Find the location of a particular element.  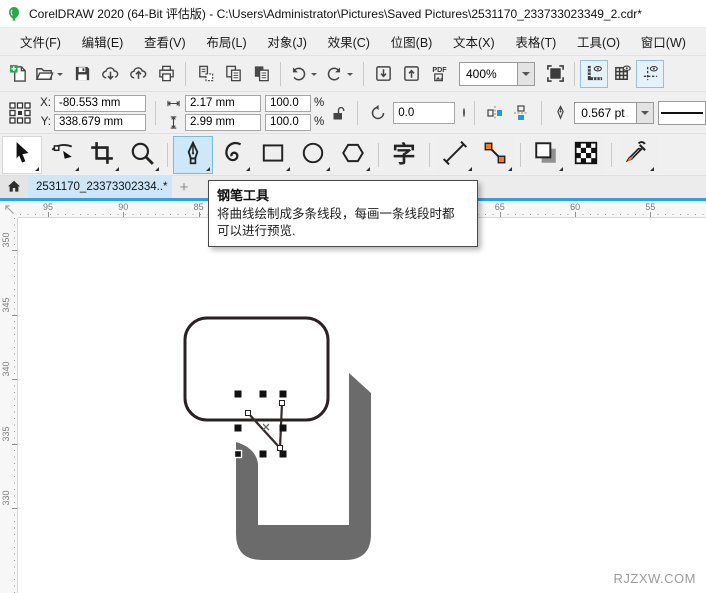

rounded-rectangle-shape is located at coordinates (256, 369).